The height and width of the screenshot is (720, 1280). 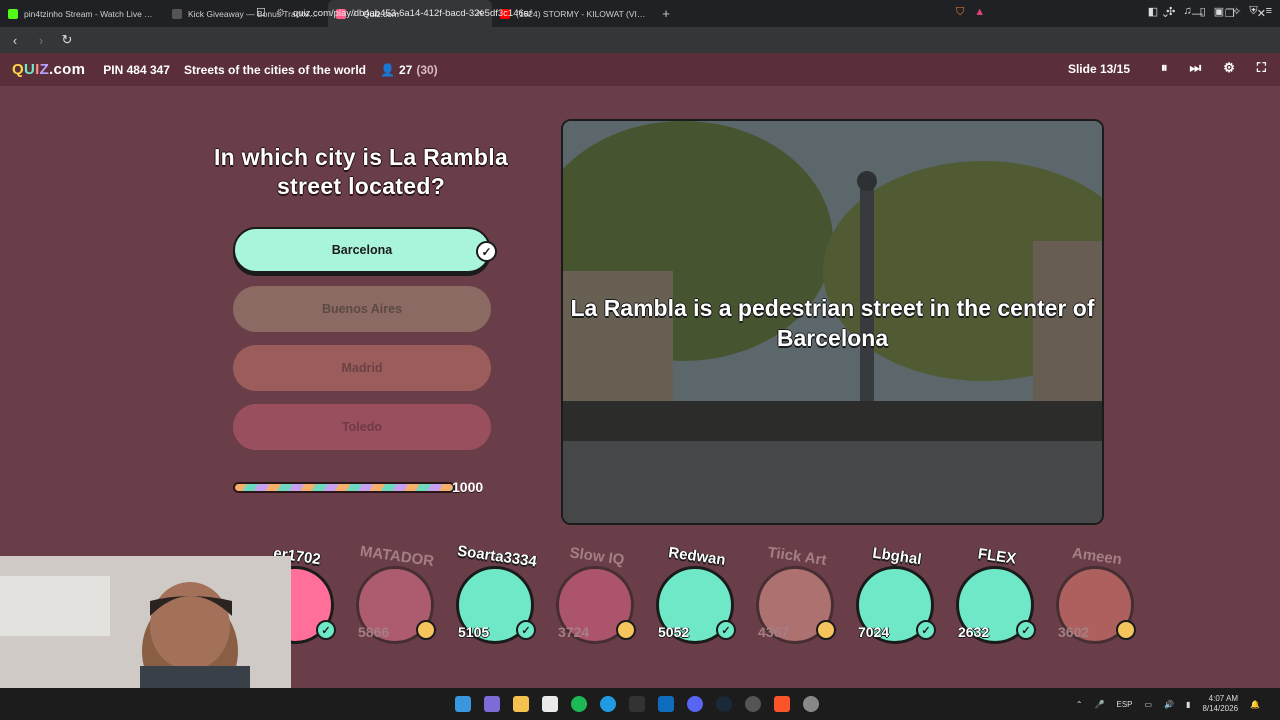 What do you see at coordinates (409, 69) in the screenshot?
I see `player-count: 👤 27 (30)` at bounding box center [409, 69].